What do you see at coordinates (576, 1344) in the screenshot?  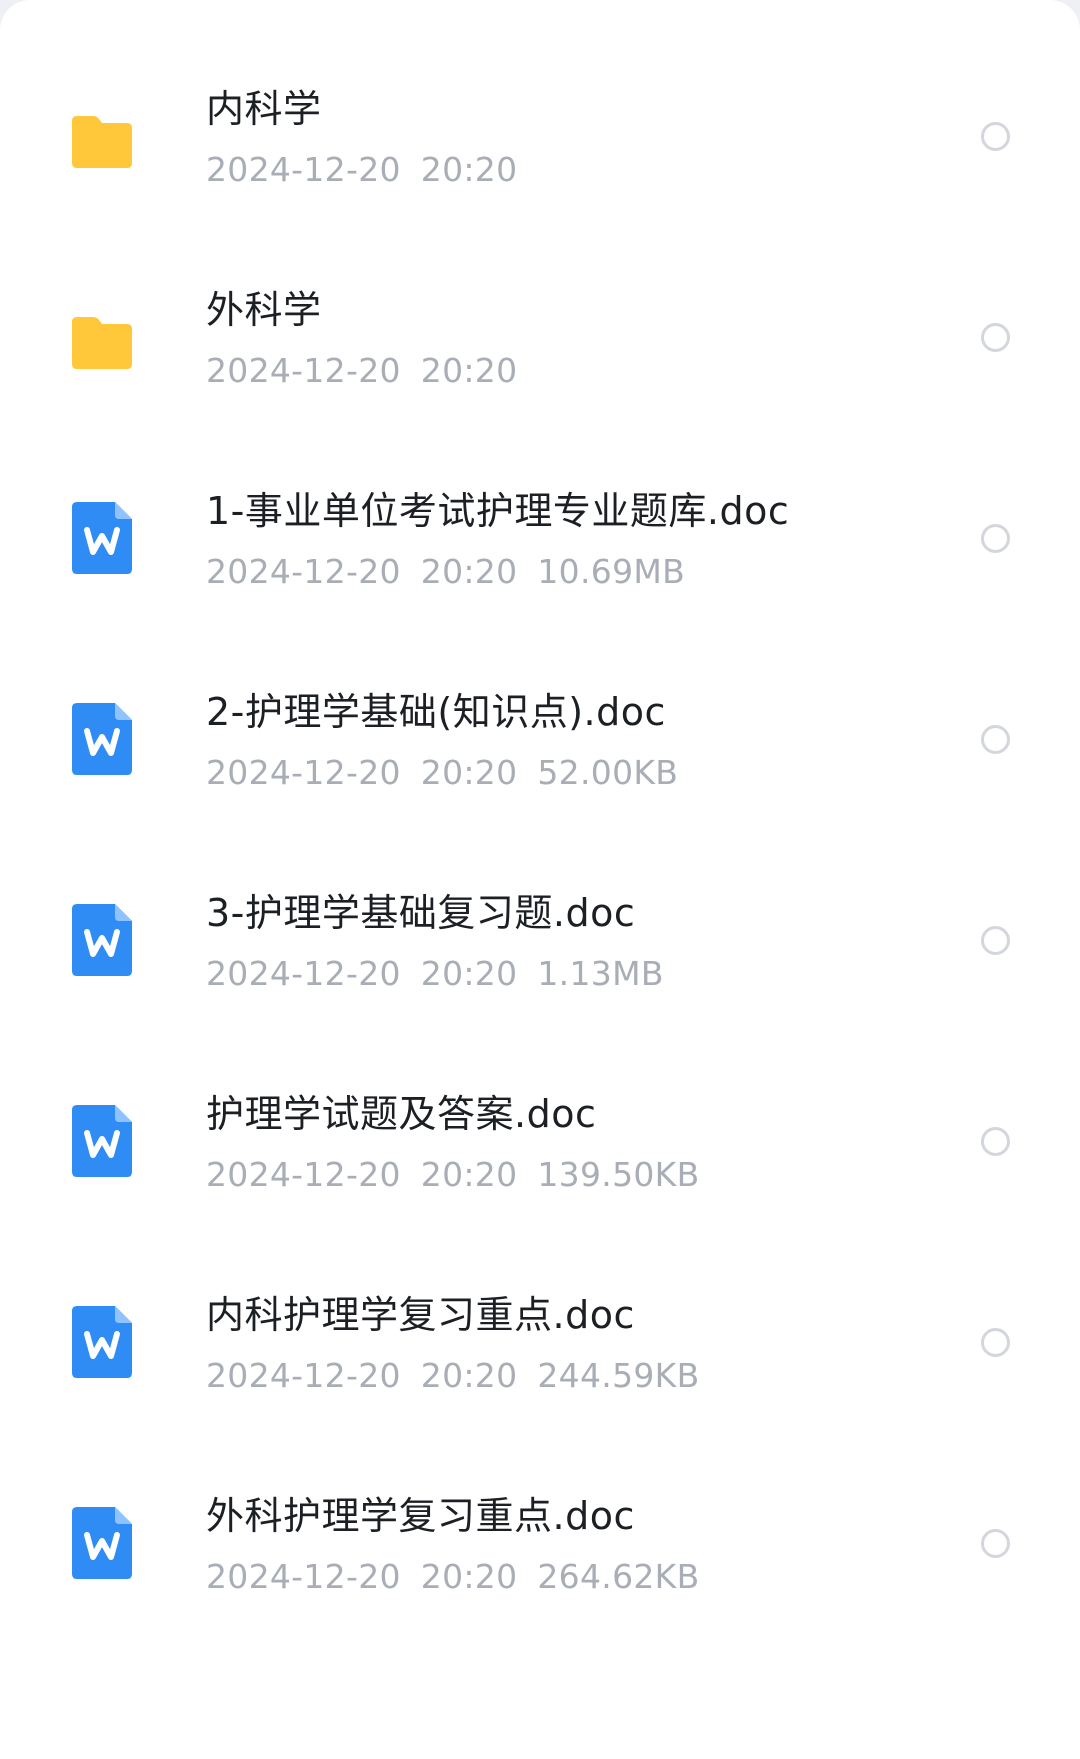 I see `file-text: 内科护理学复习重点.doc 2024-12-20 20:20 244.59KB` at bounding box center [576, 1344].